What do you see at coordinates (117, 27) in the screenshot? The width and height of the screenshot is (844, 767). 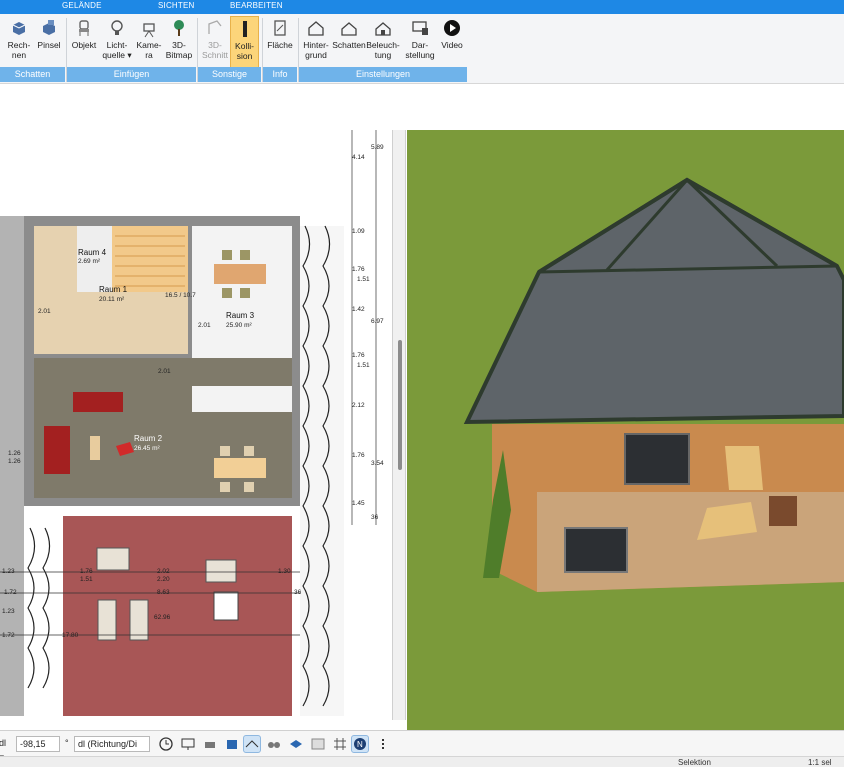 I see `lightbulb-icon` at bounding box center [117, 27].